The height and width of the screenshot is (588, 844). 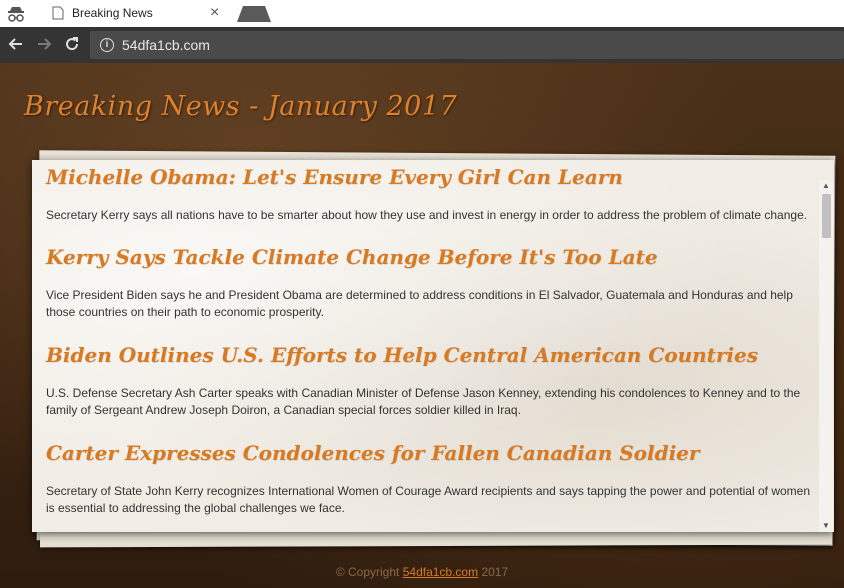 I want to click on scroll-thumb, so click(x=826, y=216).